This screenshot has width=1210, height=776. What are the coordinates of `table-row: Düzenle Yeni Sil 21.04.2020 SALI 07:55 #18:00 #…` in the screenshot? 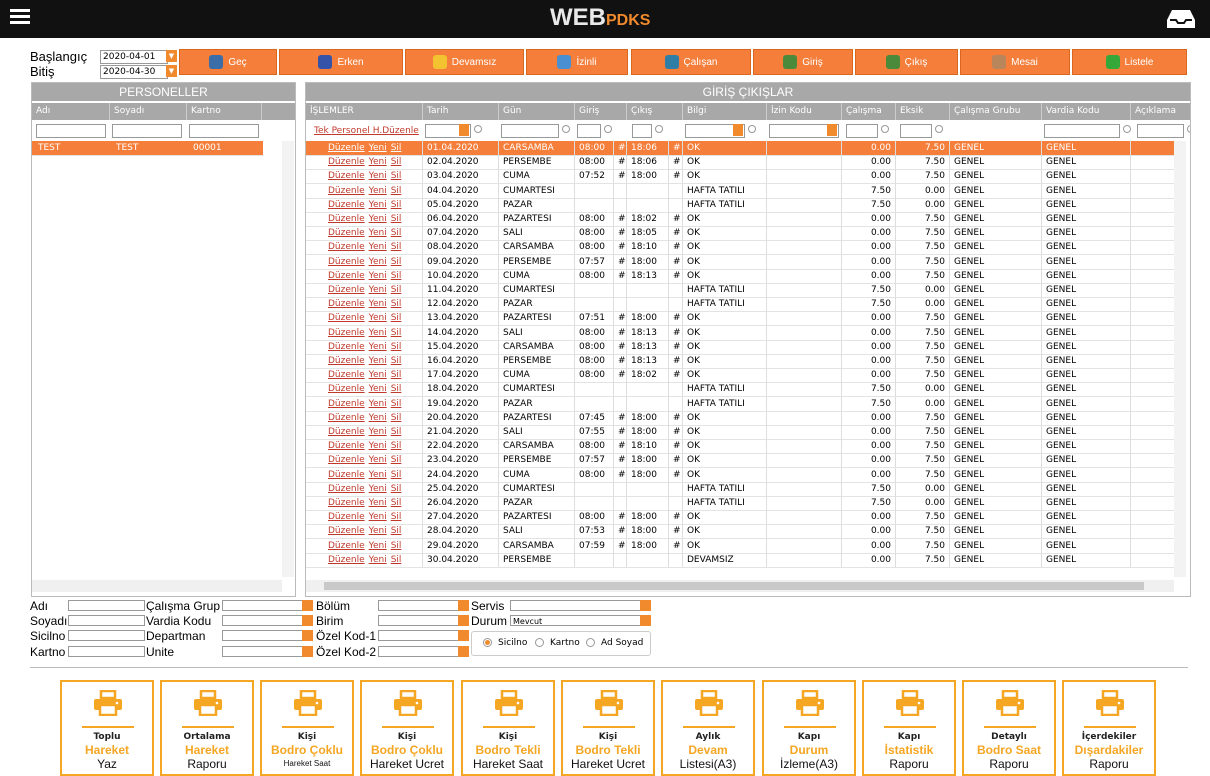 It's located at (740, 432).